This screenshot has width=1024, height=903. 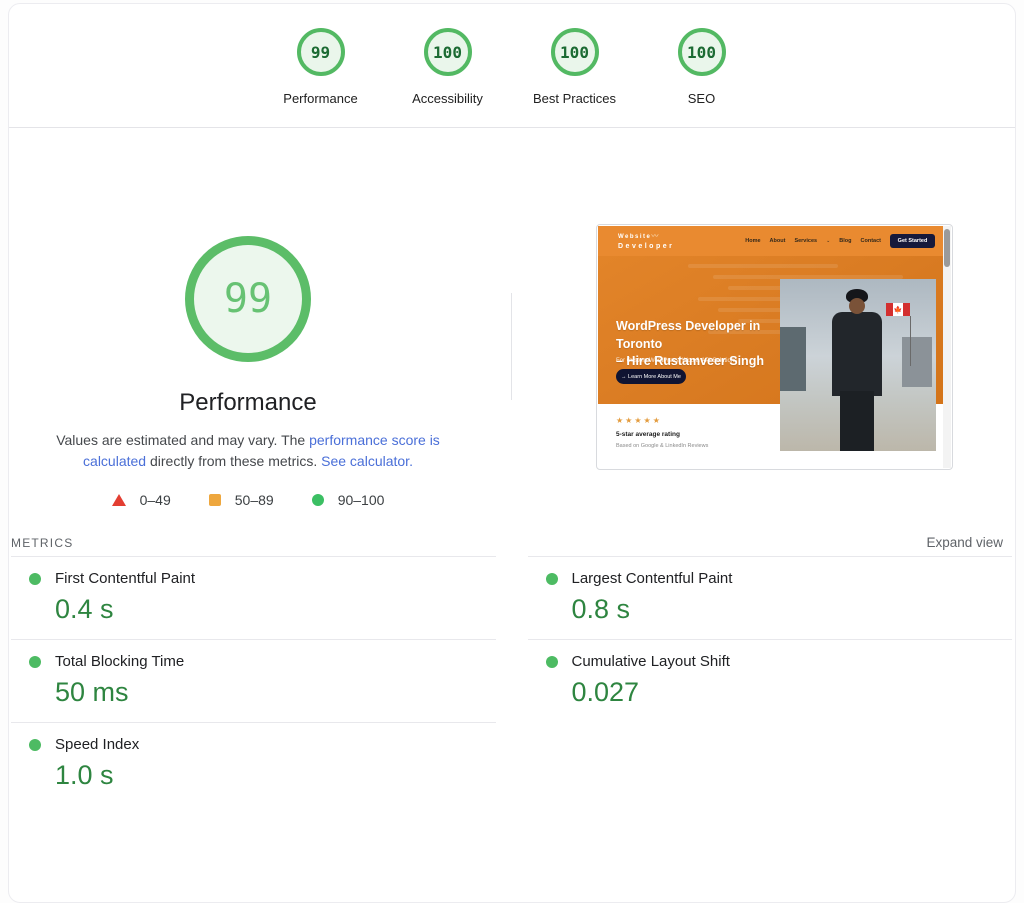 What do you see at coordinates (845, 241) in the screenshot?
I see `site-nav-blog: Blog` at bounding box center [845, 241].